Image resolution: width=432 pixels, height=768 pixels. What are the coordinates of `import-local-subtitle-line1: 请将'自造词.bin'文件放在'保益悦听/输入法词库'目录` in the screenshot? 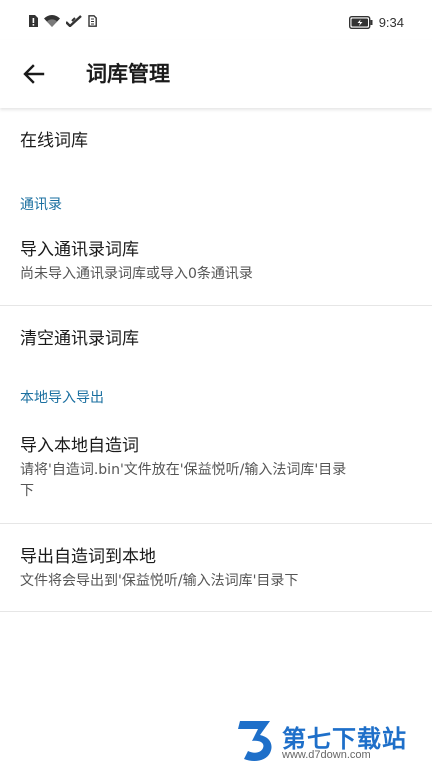 It's located at (183, 470).